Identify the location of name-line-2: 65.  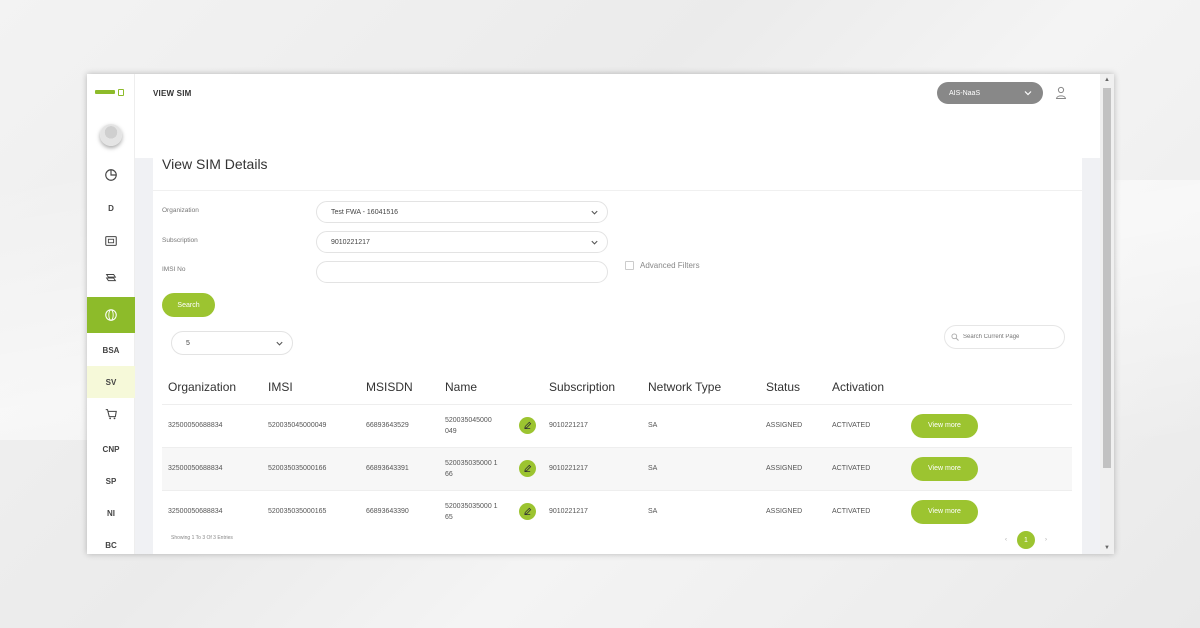
(449, 517).